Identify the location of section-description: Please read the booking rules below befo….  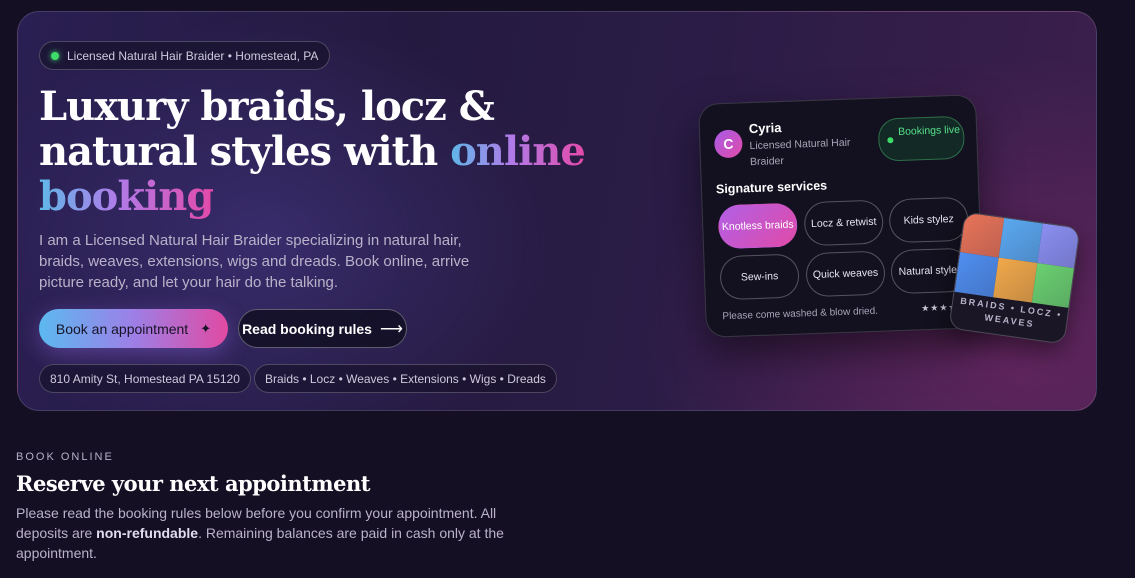
(281, 533).